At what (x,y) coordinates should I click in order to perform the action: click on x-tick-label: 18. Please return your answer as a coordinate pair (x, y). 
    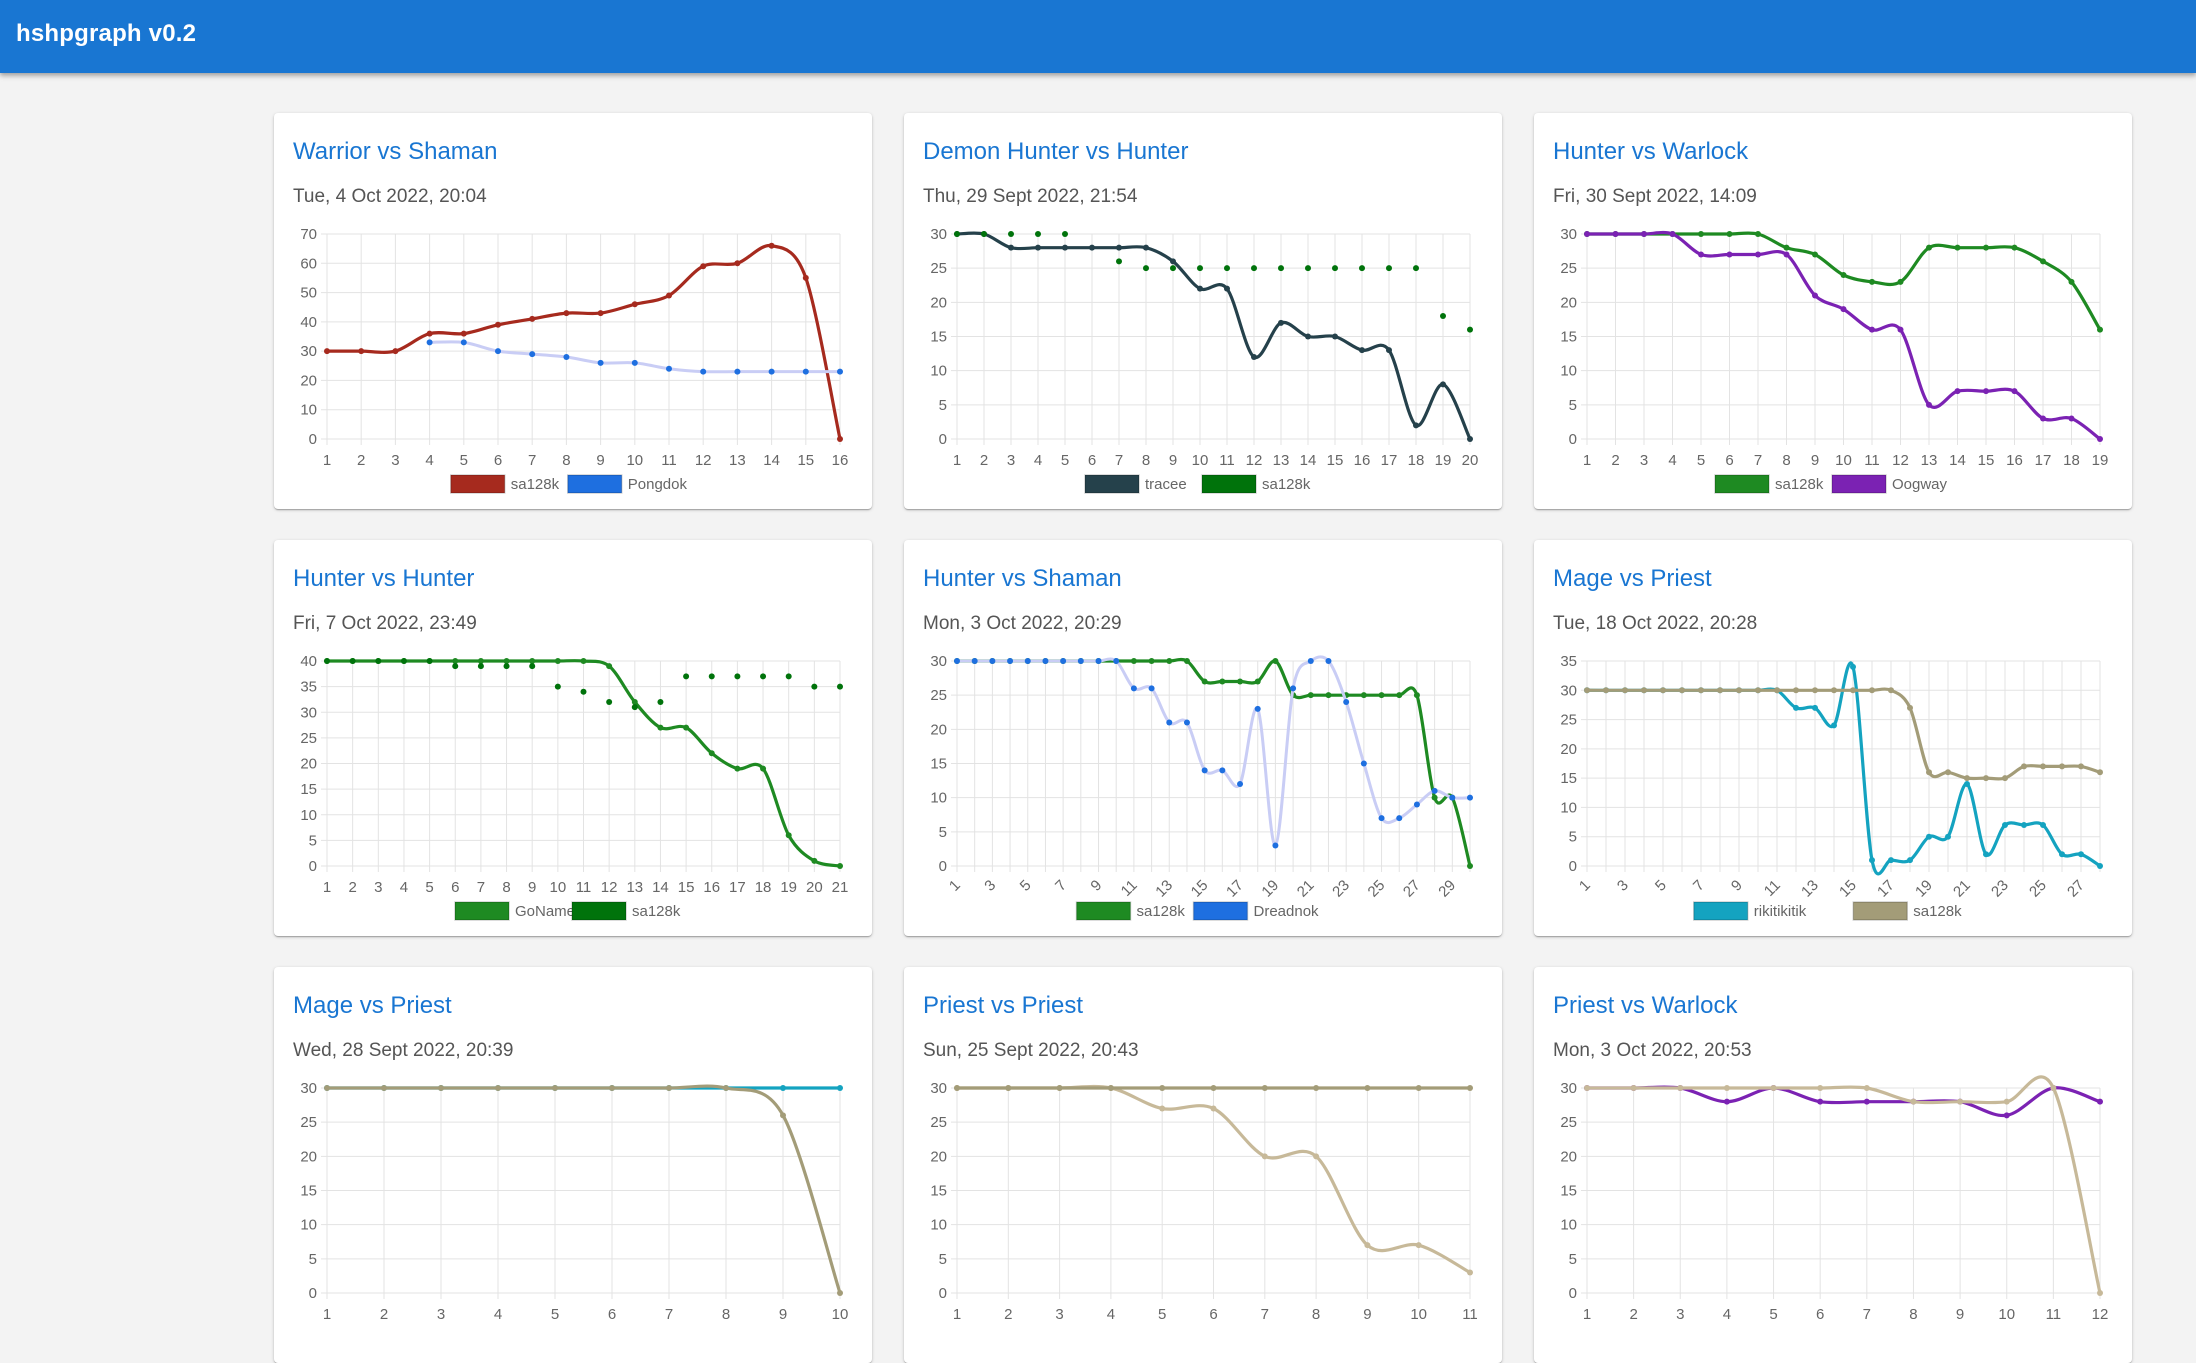
    Looking at the image, I should click on (763, 887).